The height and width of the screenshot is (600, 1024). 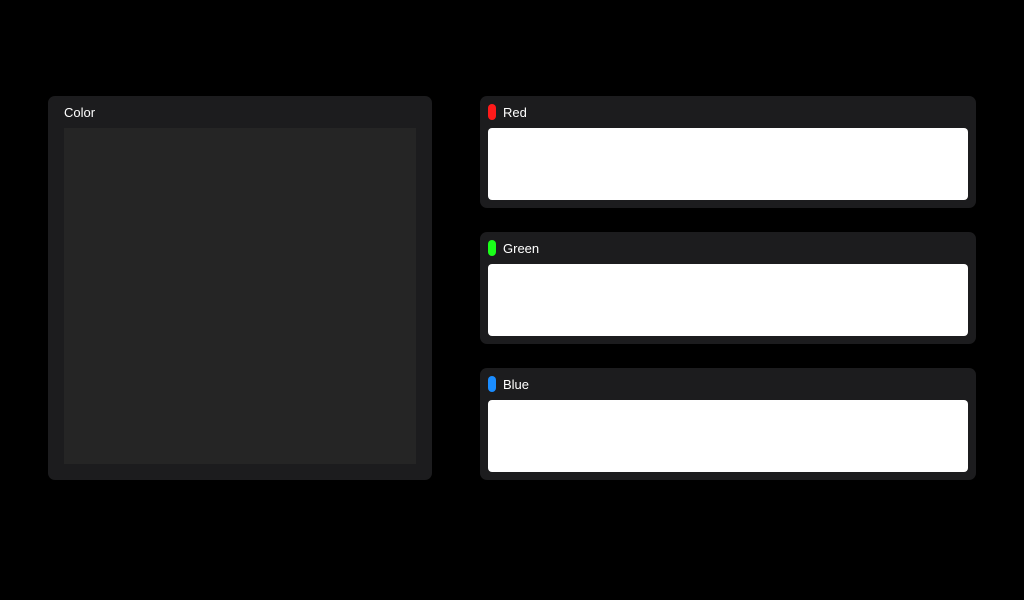 I want to click on blue-channel-input, so click(x=728, y=436).